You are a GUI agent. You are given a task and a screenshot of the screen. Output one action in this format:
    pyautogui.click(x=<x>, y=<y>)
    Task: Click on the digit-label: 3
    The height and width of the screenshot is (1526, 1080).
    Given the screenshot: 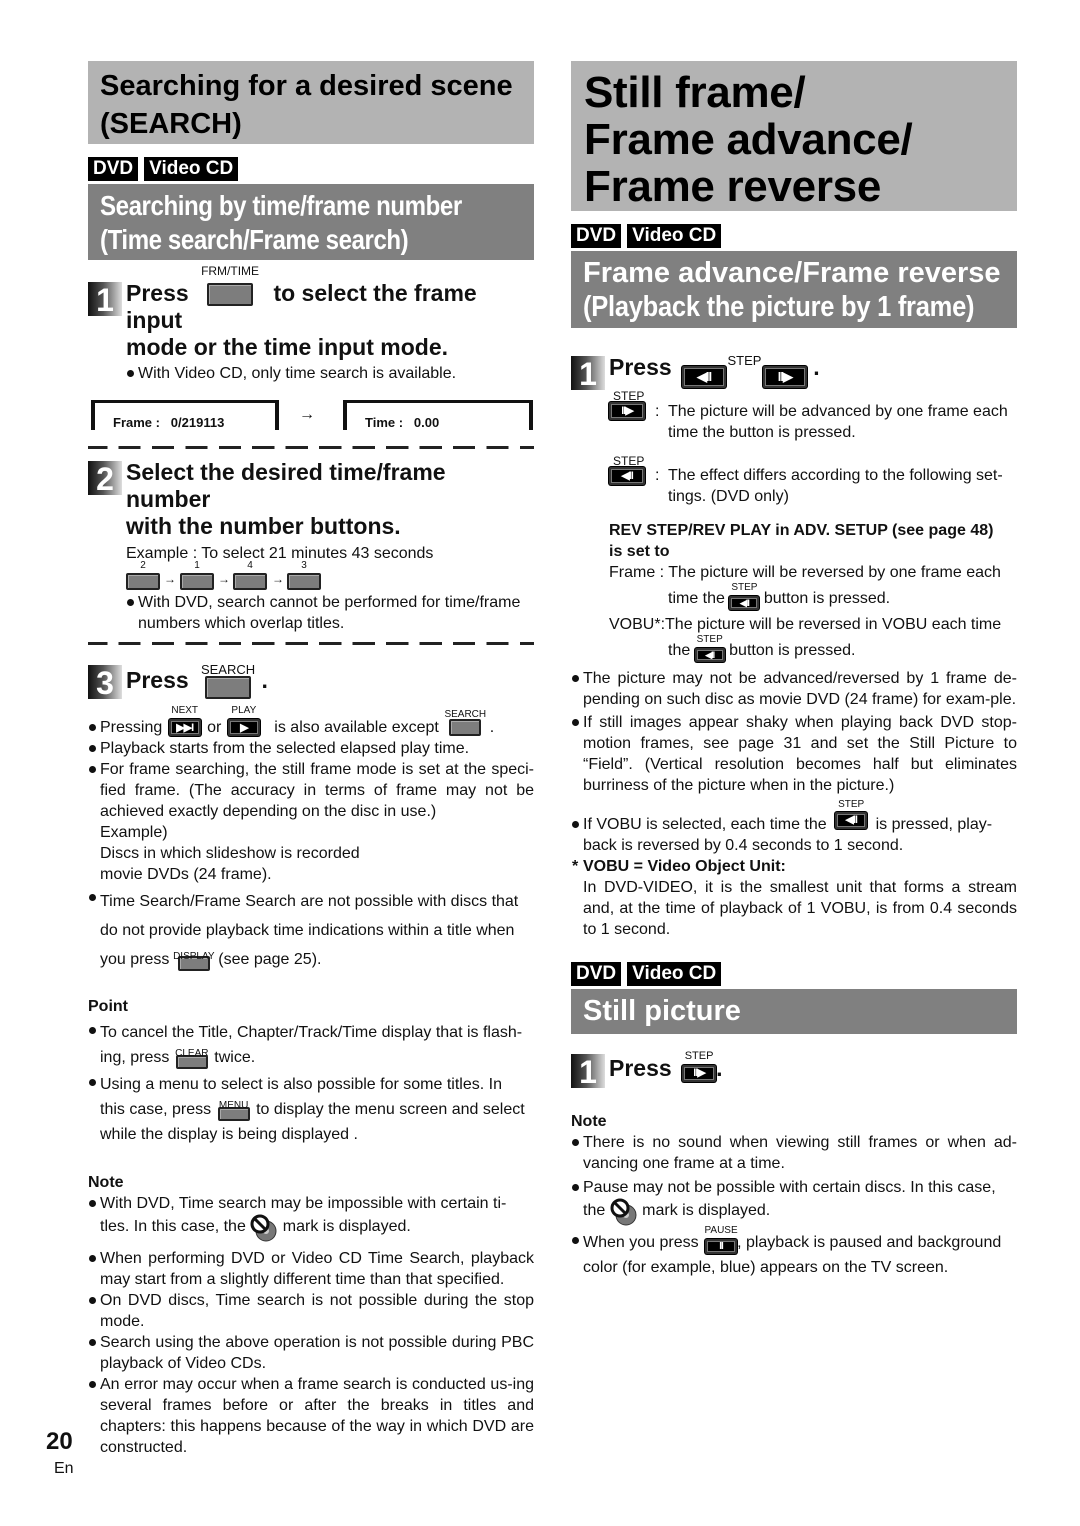 What is the action you would take?
    pyautogui.click(x=304, y=565)
    